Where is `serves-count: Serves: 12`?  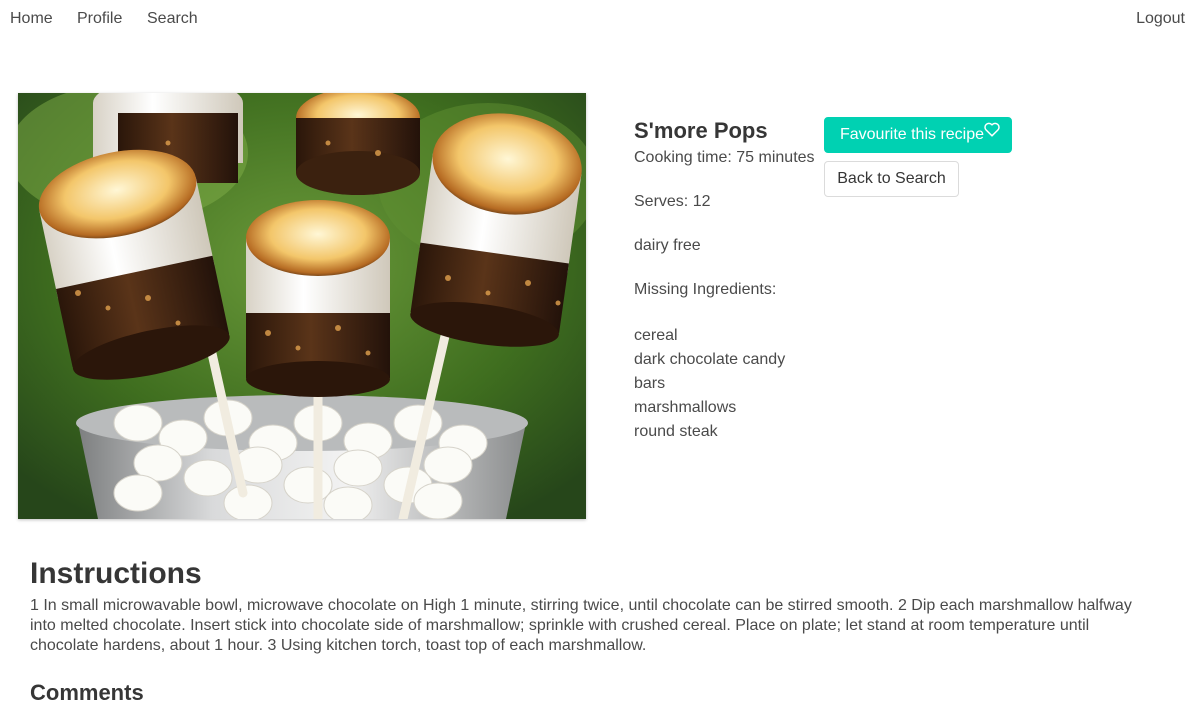 serves-count: Serves: 12 is located at coordinates (672, 201).